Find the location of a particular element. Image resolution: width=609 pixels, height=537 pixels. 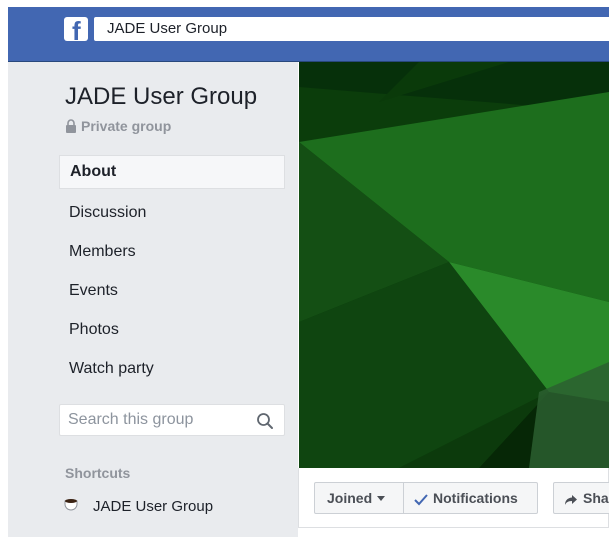

sidebar-item-watch-party: Watch party is located at coordinates (172, 369).